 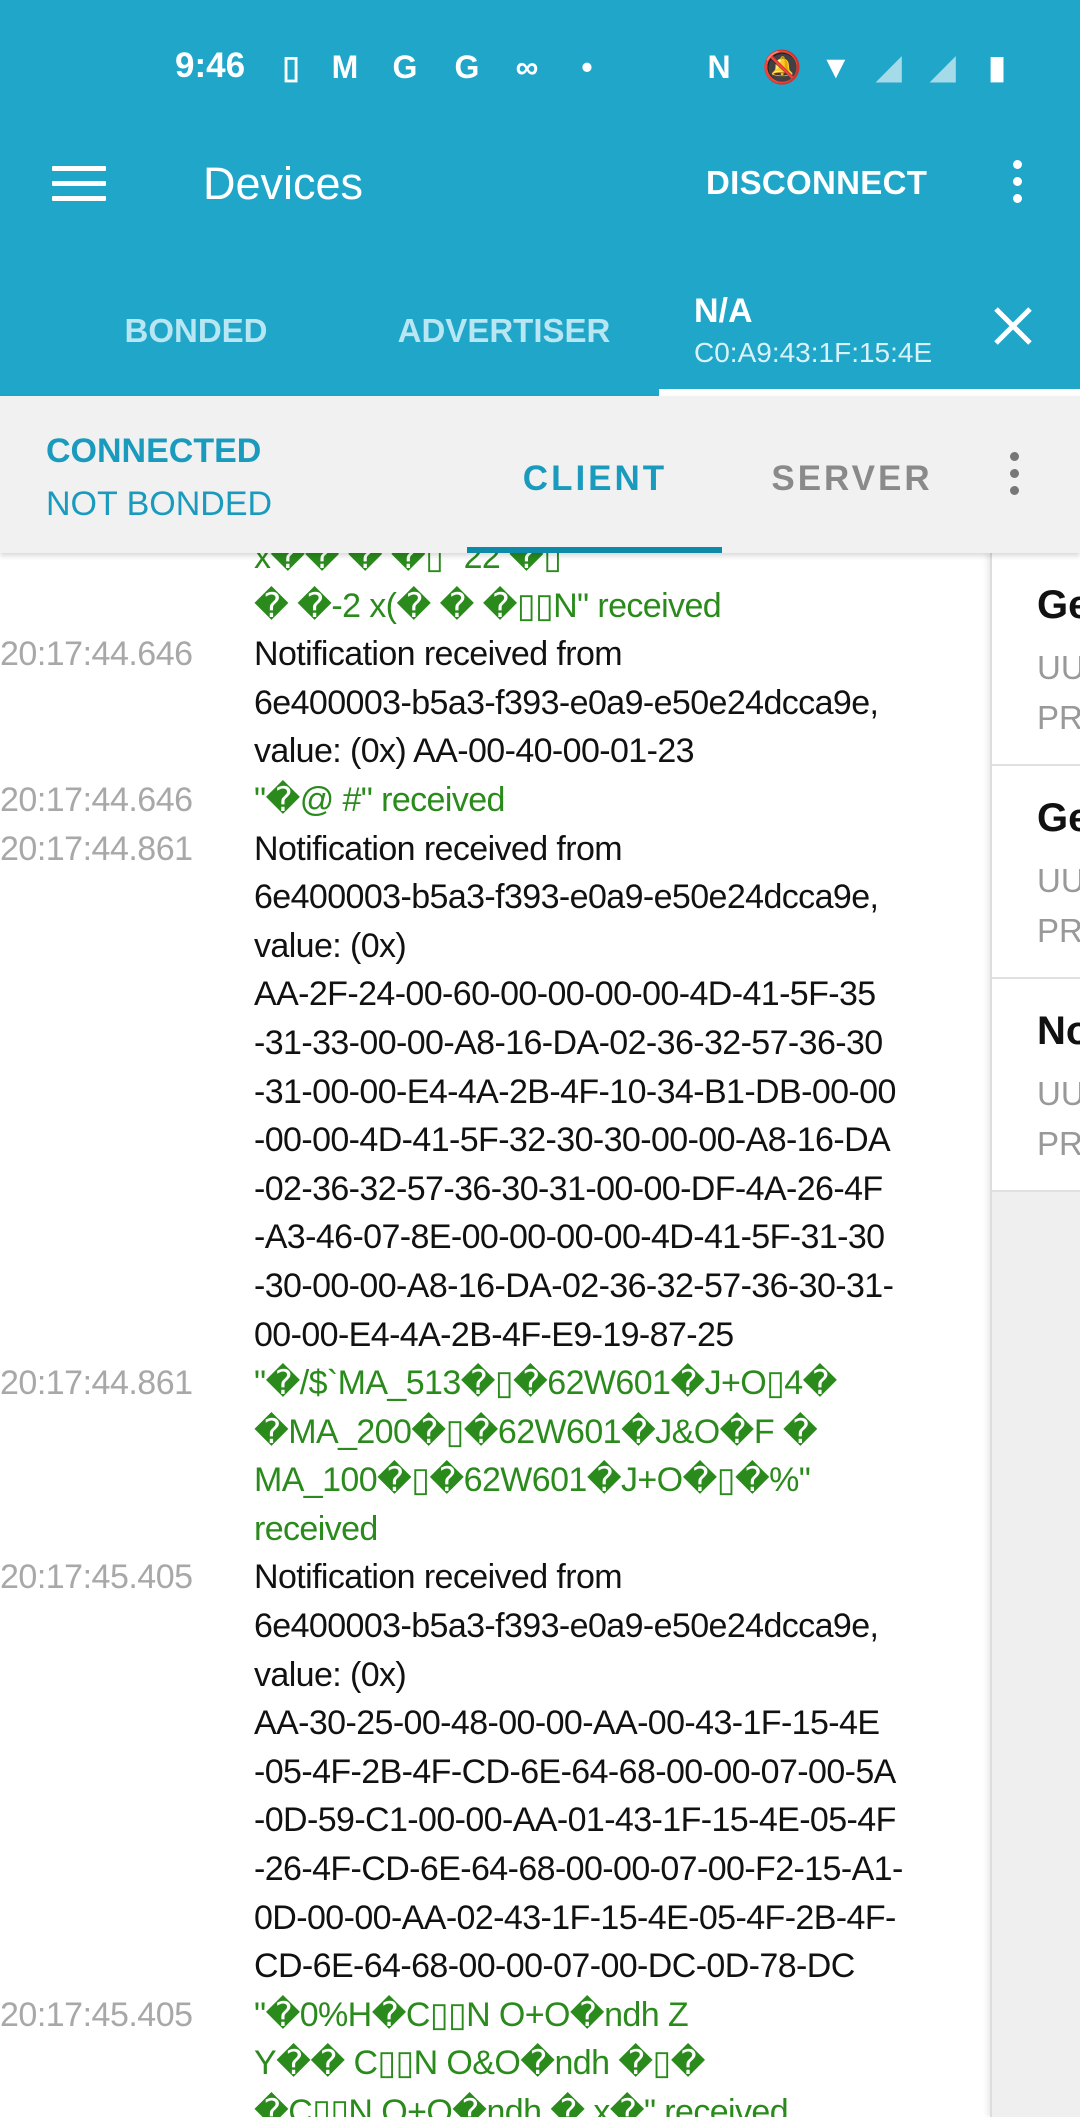 What do you see at coordinates (836, 67) in the screenshot?
I see `wifi-icon: ▼` at bounding box center [836, 67].